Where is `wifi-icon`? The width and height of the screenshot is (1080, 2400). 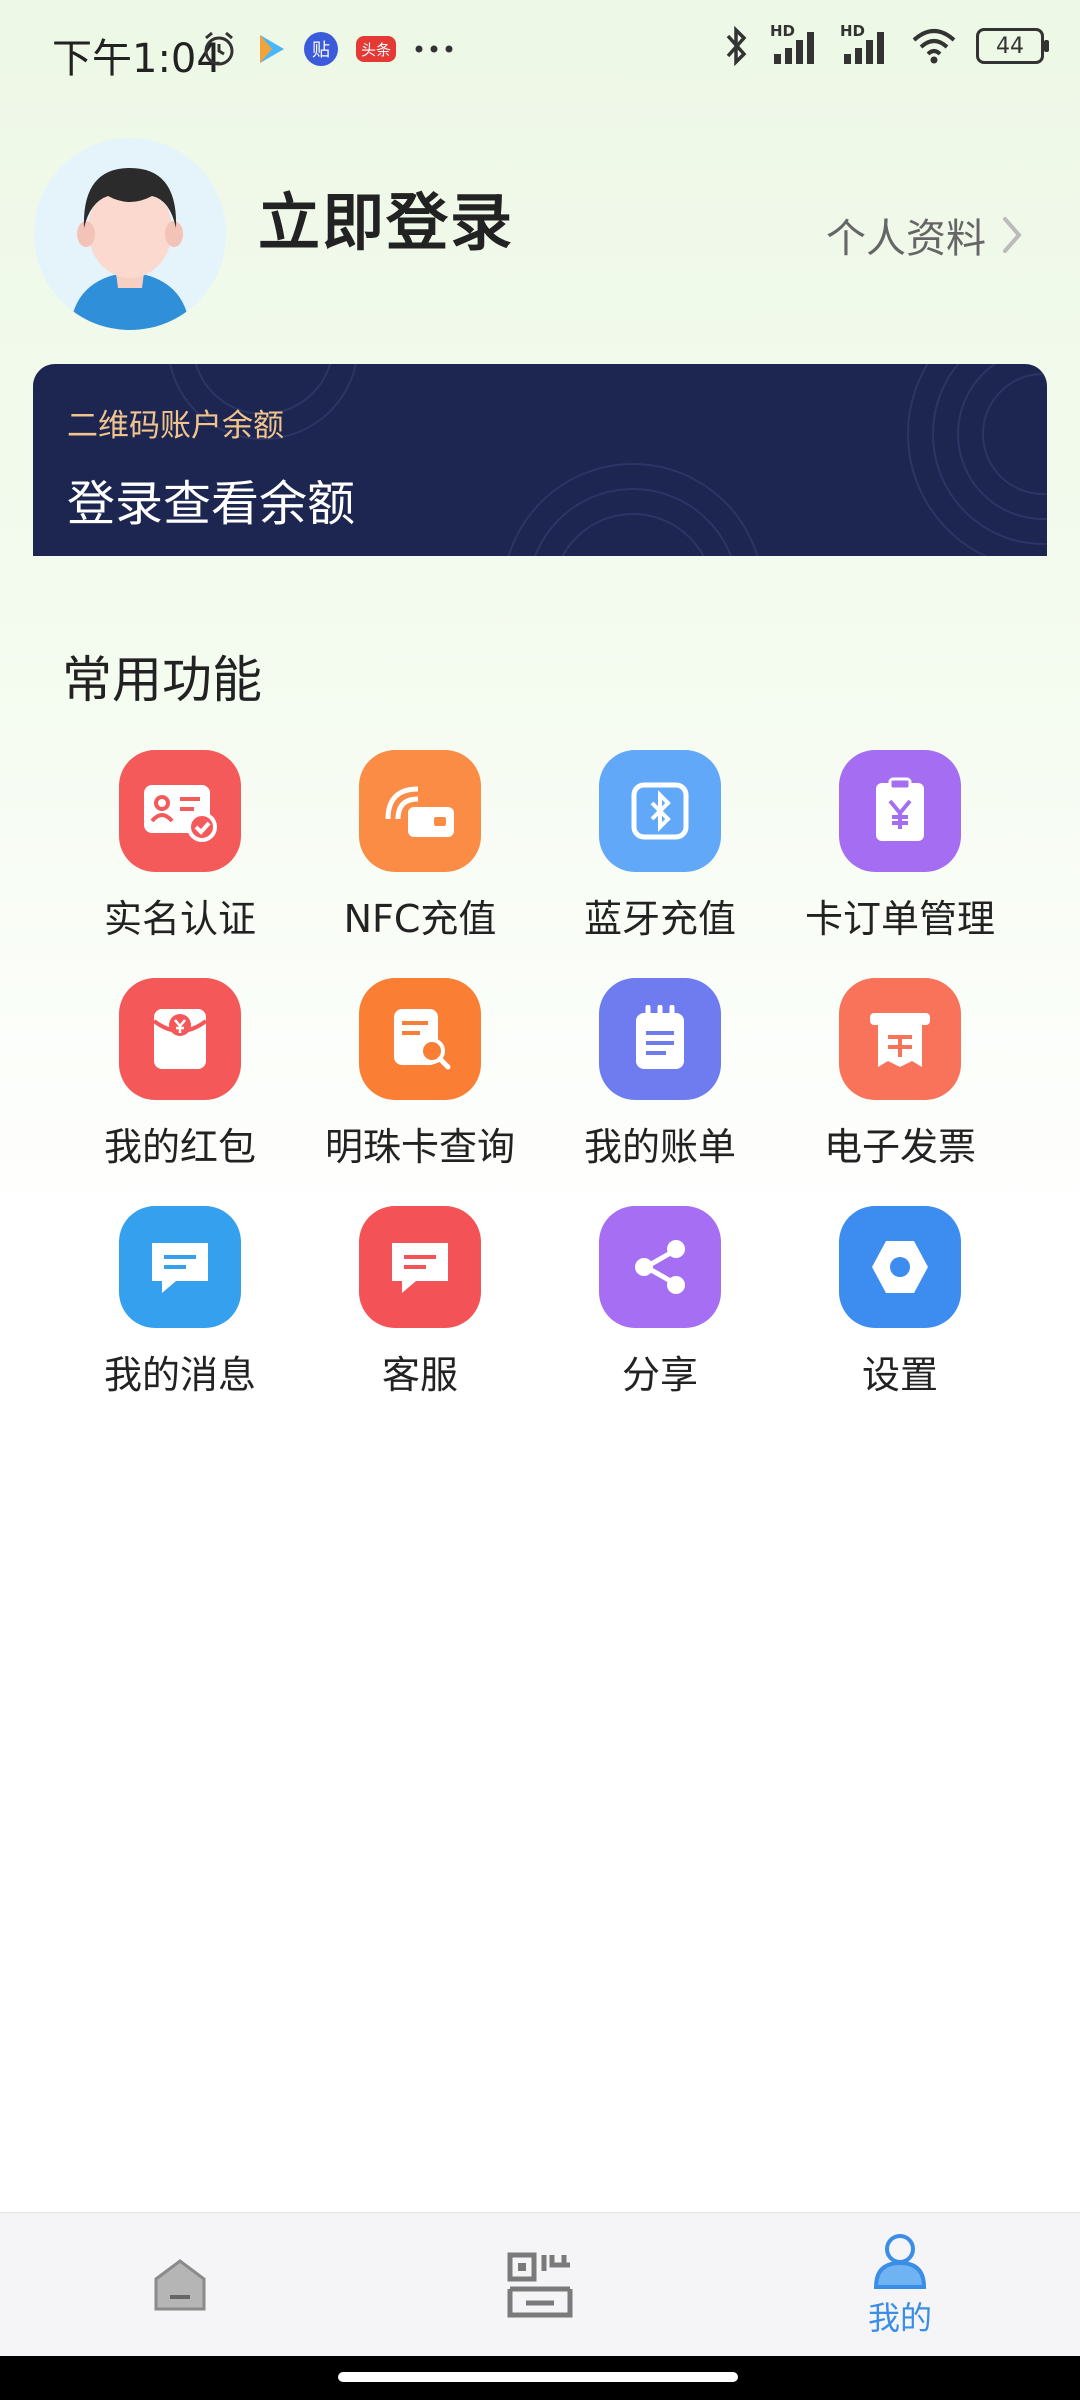
wifi-icon is located at coordinates (934, 46).